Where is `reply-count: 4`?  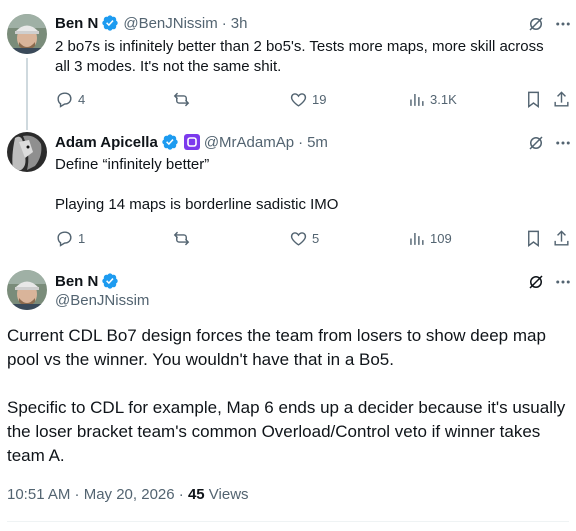 reply-count: 4 is located at coordinates (82, 99).